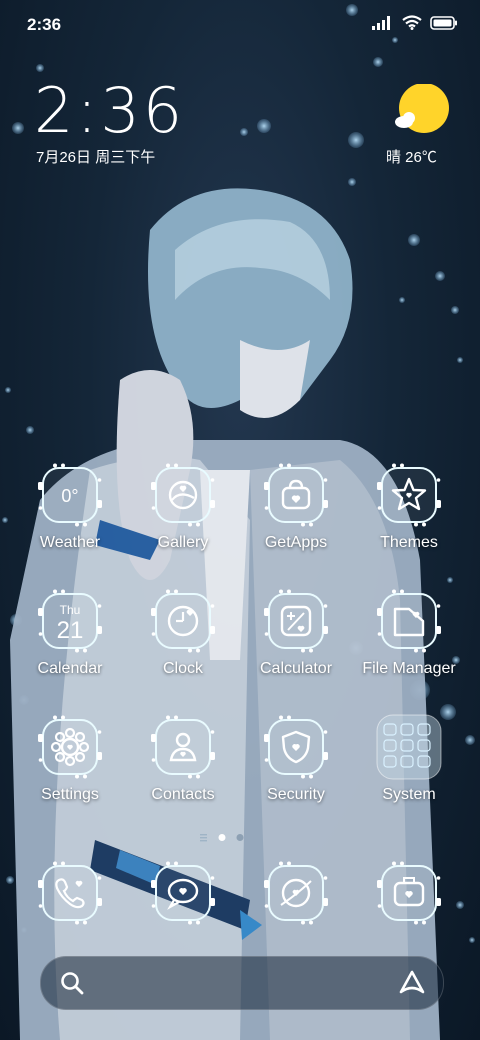 Image resolution: width=480 pixels, height=1040 pixels. I want to click on file-manager-icon, so click(409, 621).